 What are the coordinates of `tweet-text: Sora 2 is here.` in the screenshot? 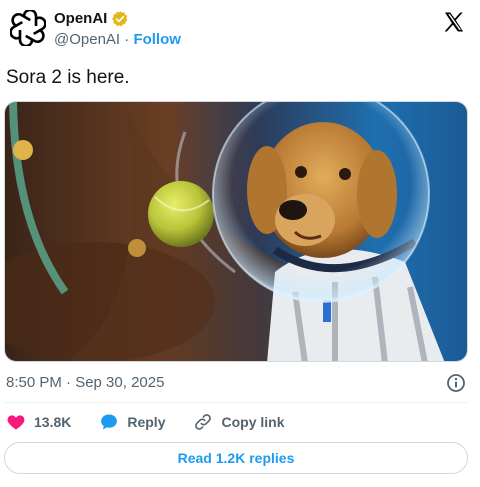 It's located at (68, 77).